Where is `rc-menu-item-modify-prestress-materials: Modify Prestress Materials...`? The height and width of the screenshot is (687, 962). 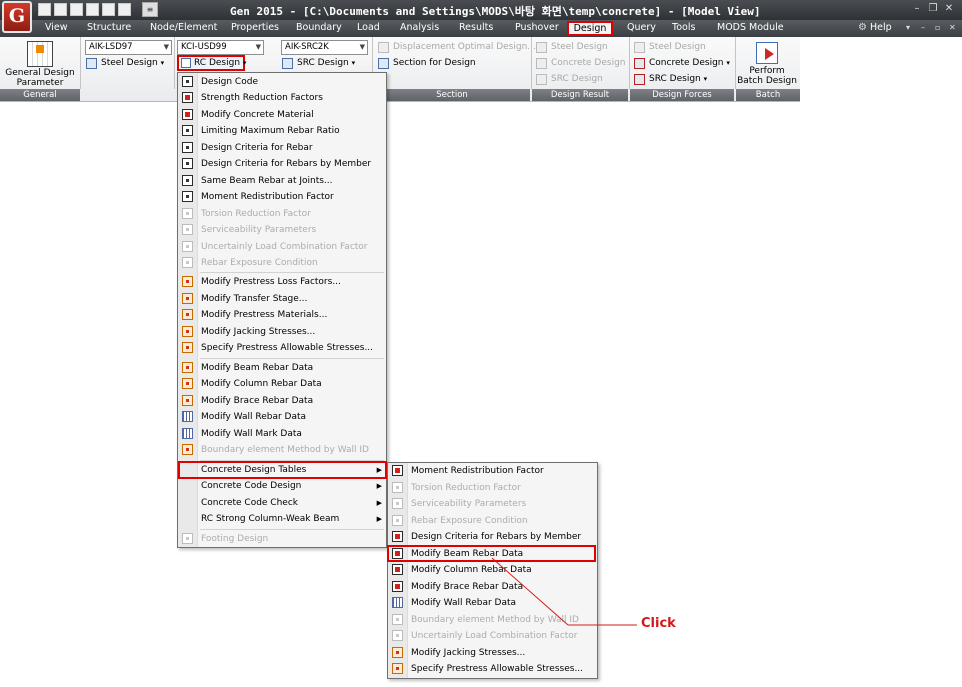 rc-menu-item-modify-prestress-materials: Modify Prestress Materials... is located at coordinates (282, 315).